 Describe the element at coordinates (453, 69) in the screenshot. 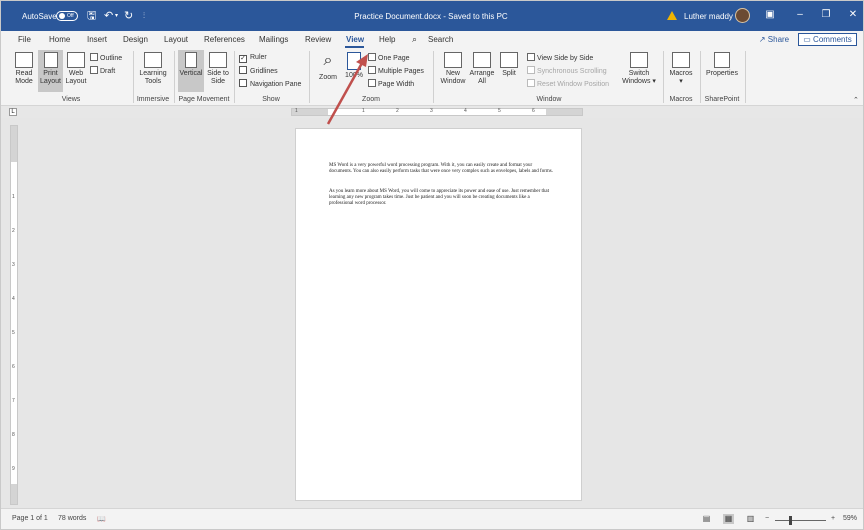

I see `new-window-button: New Window` at that location.